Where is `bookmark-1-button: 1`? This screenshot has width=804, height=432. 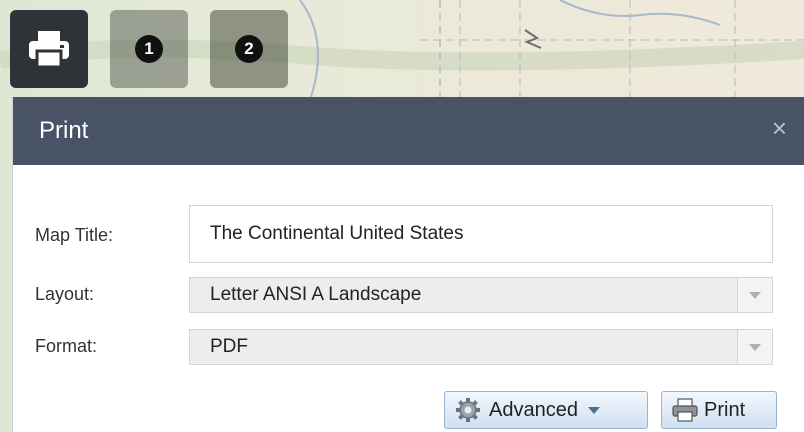 bookmark-1-button: 1 is located at coordinates (149, 49).